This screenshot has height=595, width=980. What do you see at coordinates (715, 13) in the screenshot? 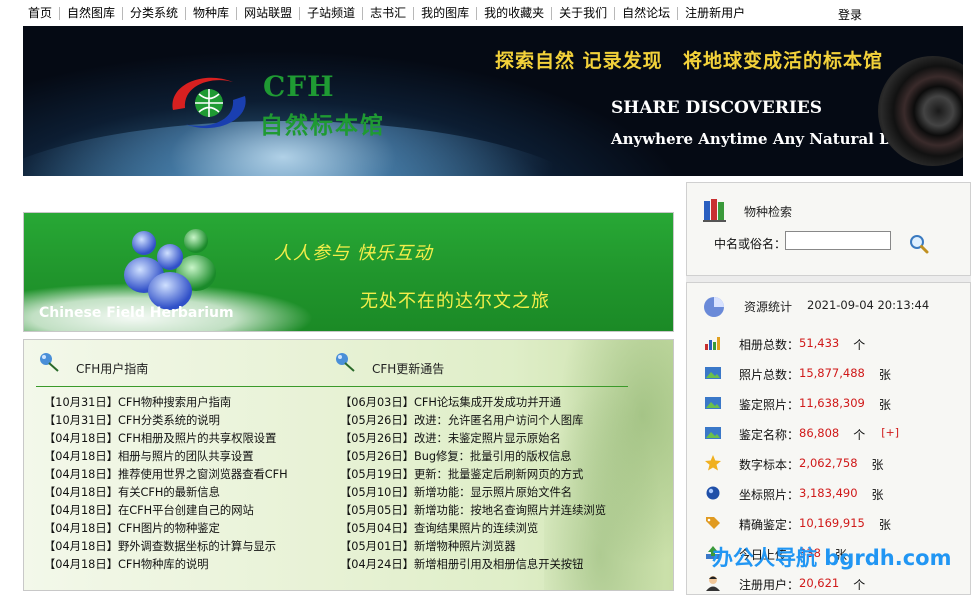
I see `nav-register: 注册新用户` at bounding box center [715, 13].